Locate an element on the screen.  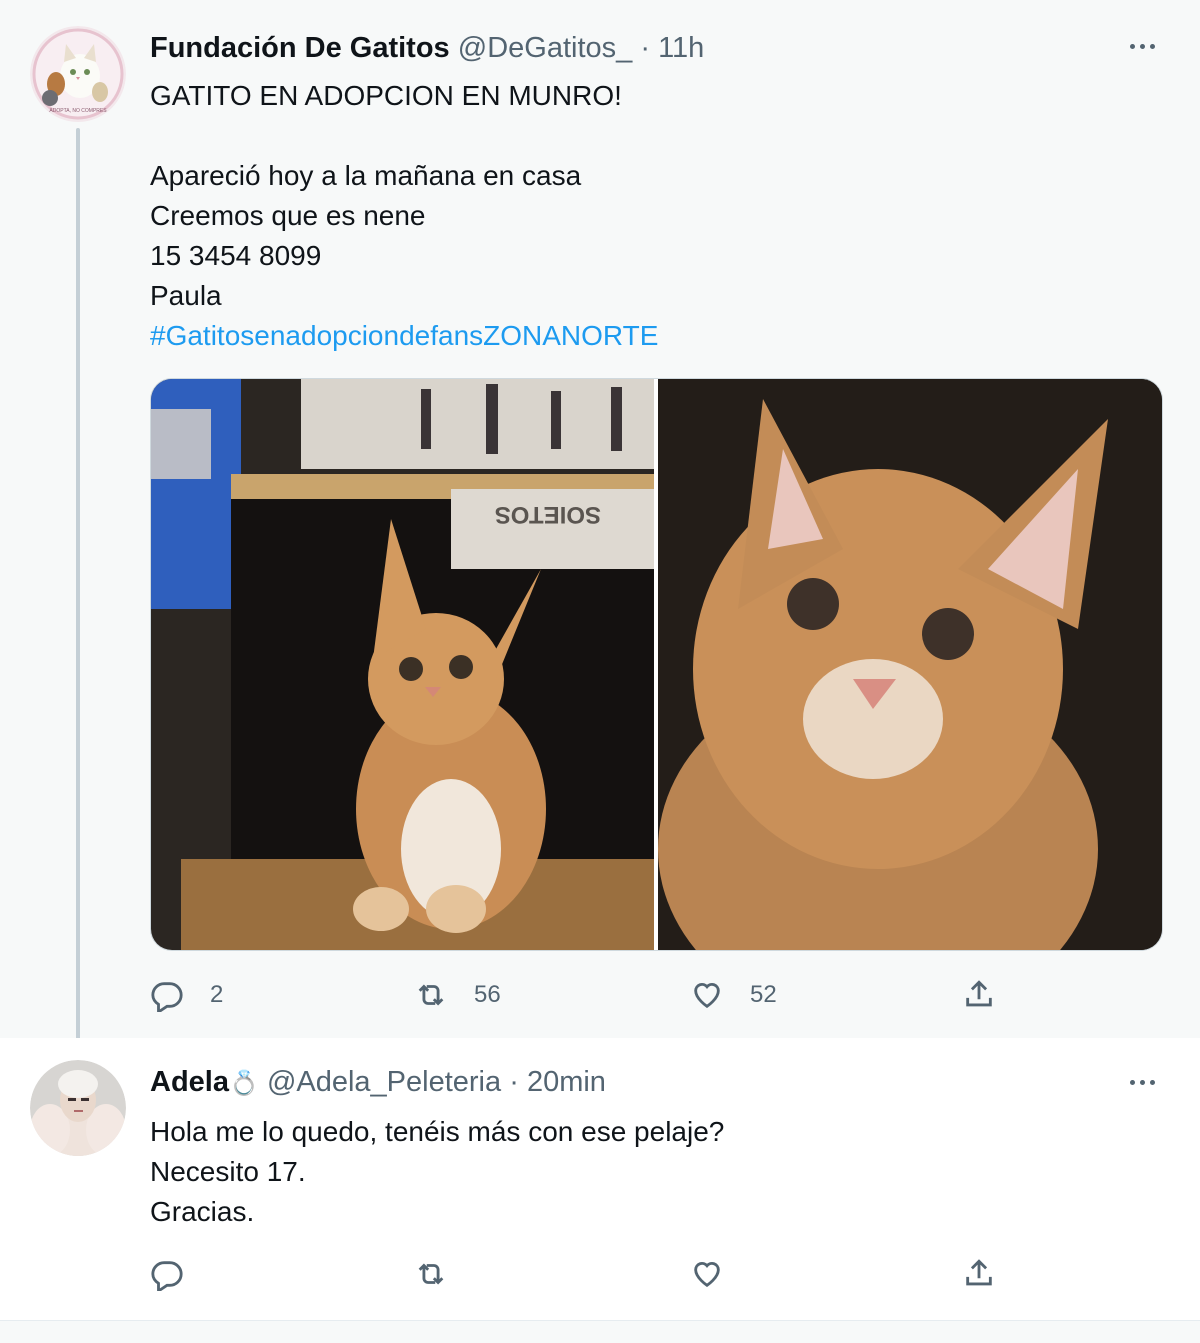
tweet-text-line: Creemos que es nene is located at coordinates (288, 215).